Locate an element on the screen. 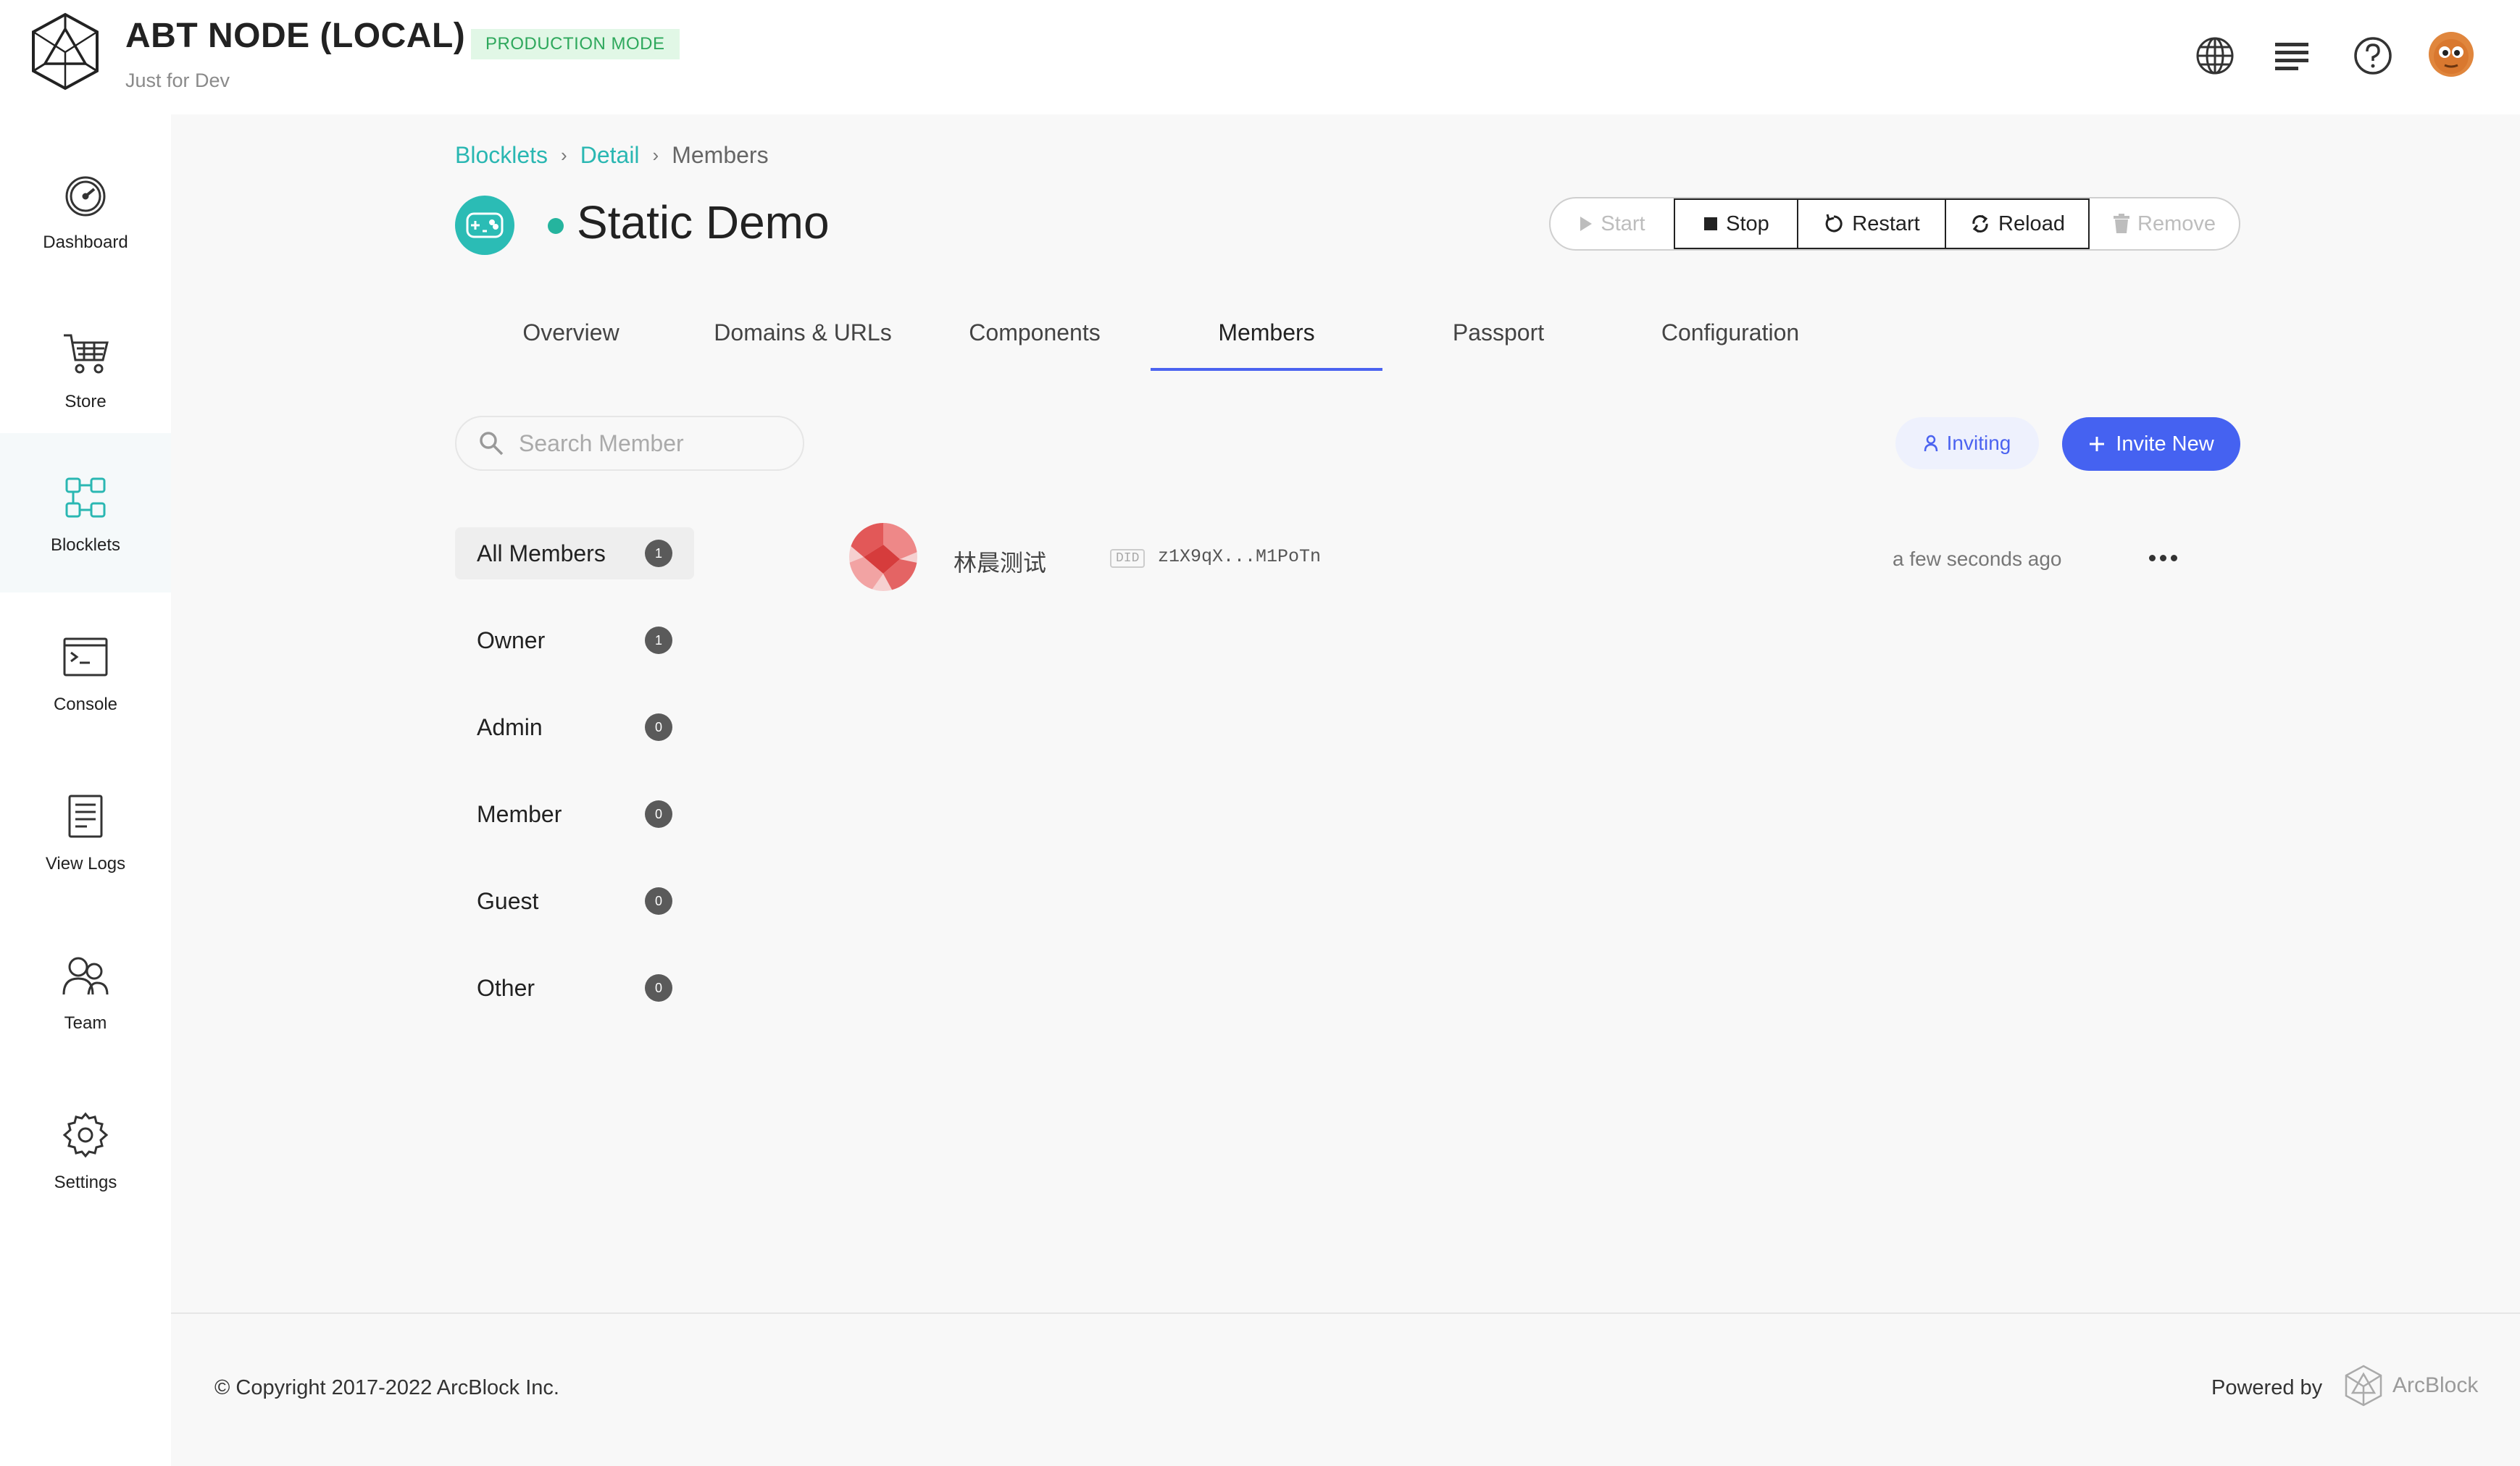  globe-icon is located at coordinates (2215, 56).